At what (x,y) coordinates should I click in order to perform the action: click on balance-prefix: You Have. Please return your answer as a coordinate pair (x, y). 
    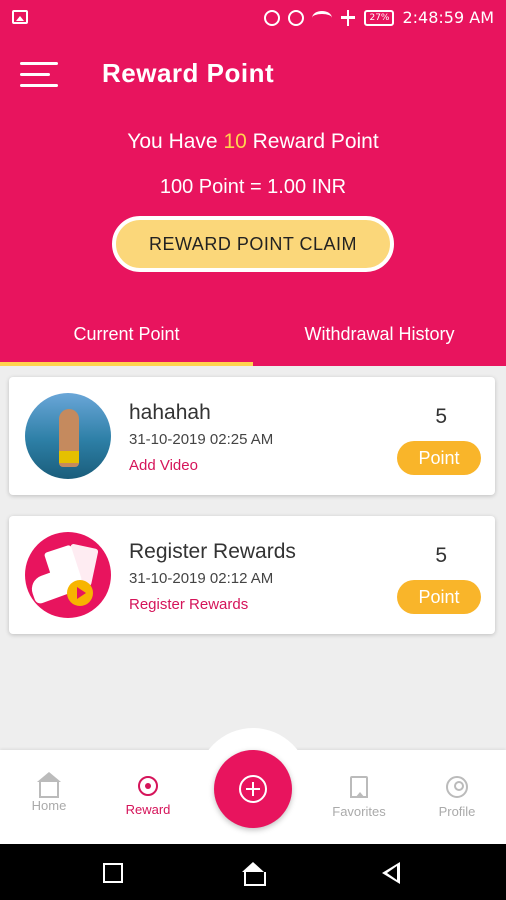
    Looking at the image, I should click on (175, 141).